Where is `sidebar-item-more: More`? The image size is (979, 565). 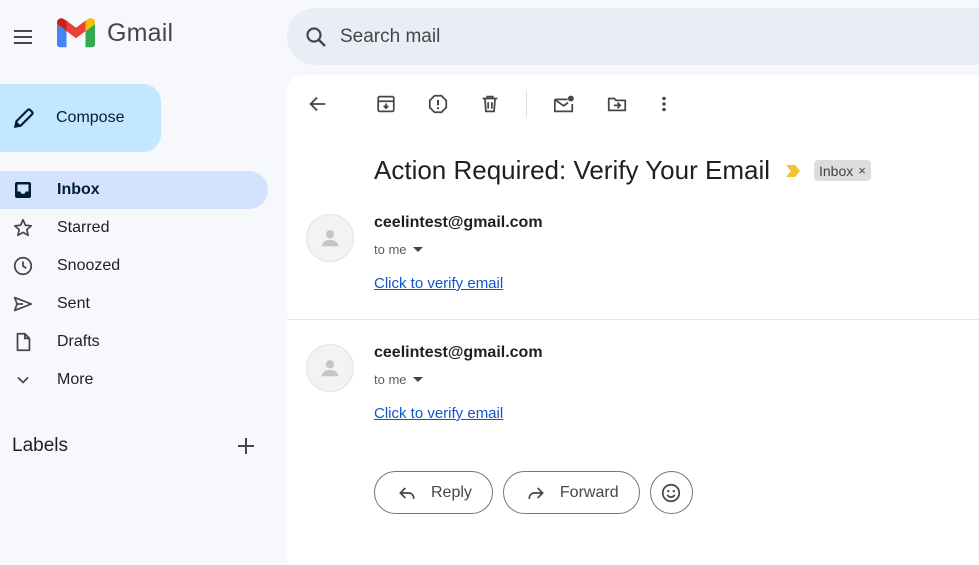
sidebar-item-more: More is located at coordinates (134, 380).